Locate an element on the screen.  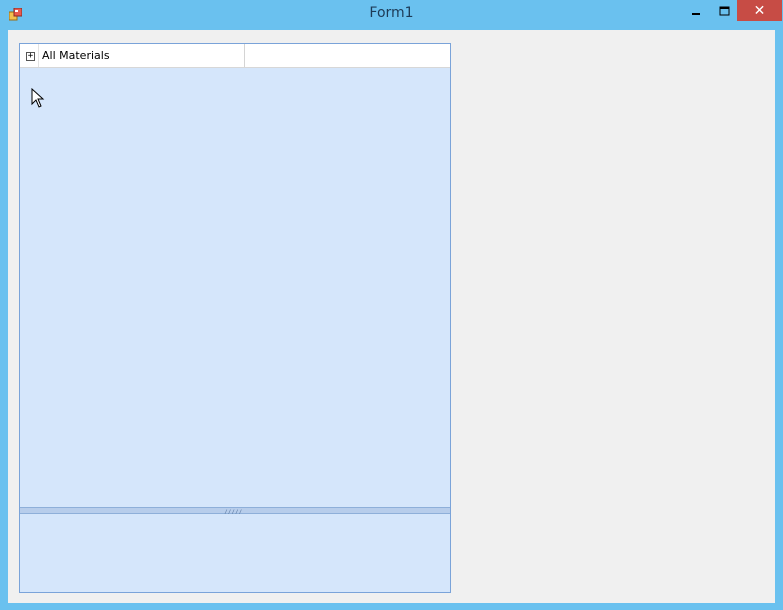
minimize-button is located at coordinates (696, 10).